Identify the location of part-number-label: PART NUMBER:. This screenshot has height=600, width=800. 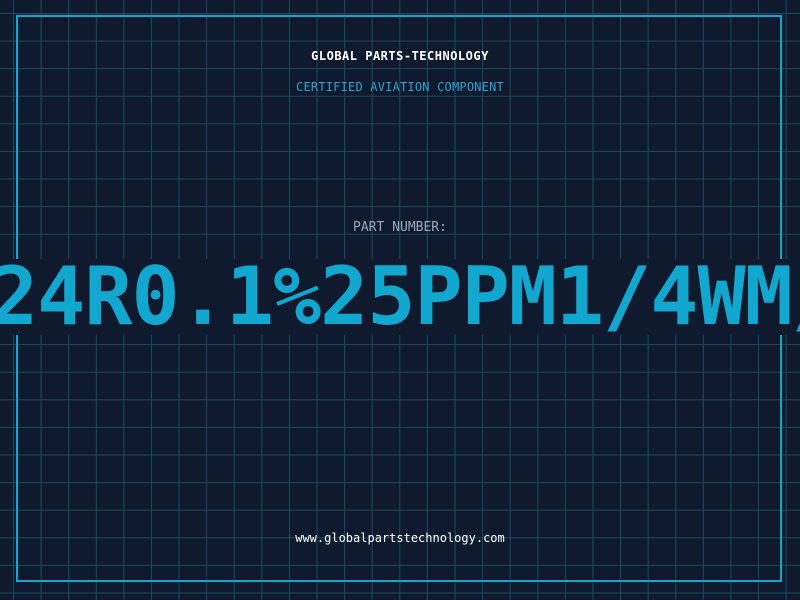
(400, 227).